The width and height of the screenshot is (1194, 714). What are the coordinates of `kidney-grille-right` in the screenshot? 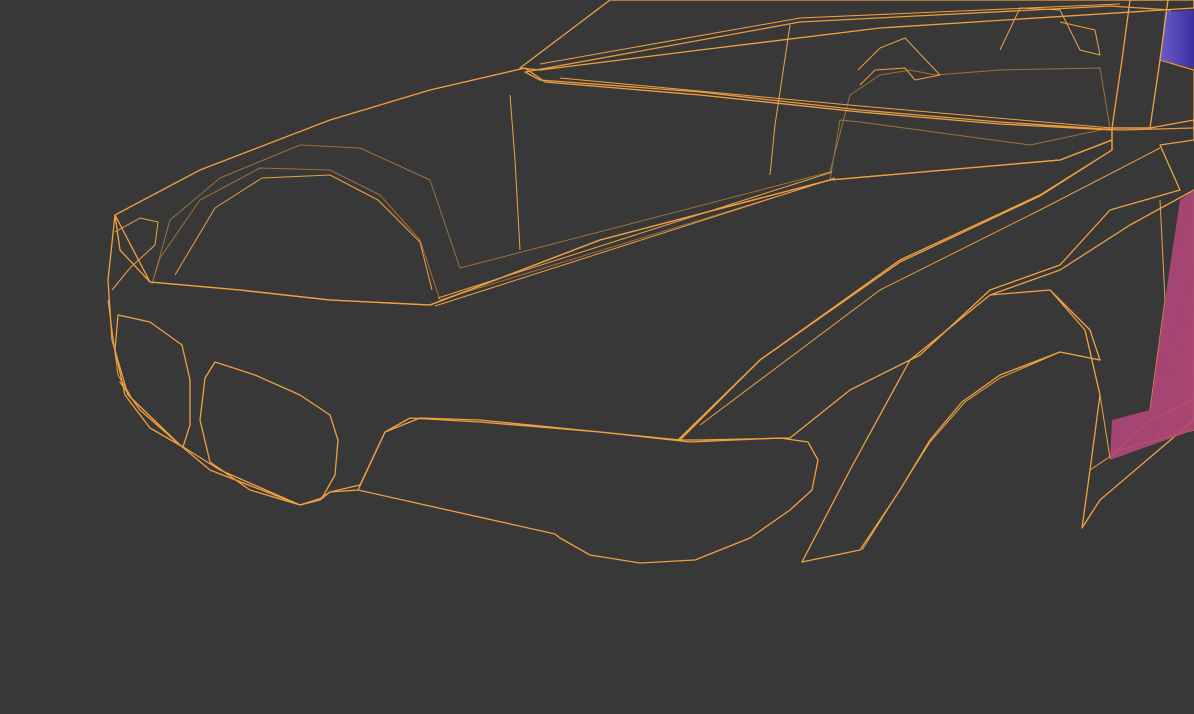 It's located at (269, 433).